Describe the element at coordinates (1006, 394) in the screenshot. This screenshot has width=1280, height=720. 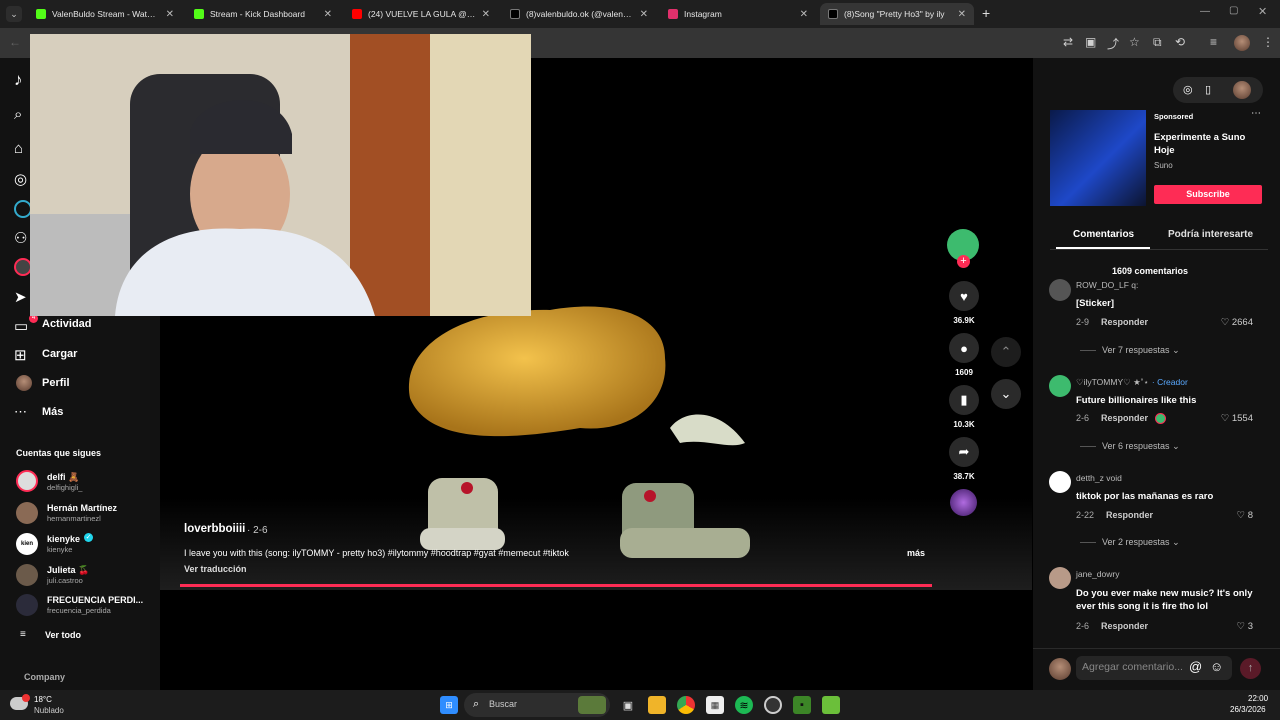
I see `next-video-button: ⌄` at that location.